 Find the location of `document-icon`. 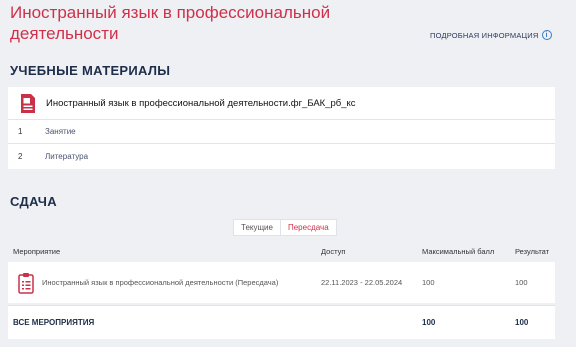

document-icon is located at coordinates (28, 103).